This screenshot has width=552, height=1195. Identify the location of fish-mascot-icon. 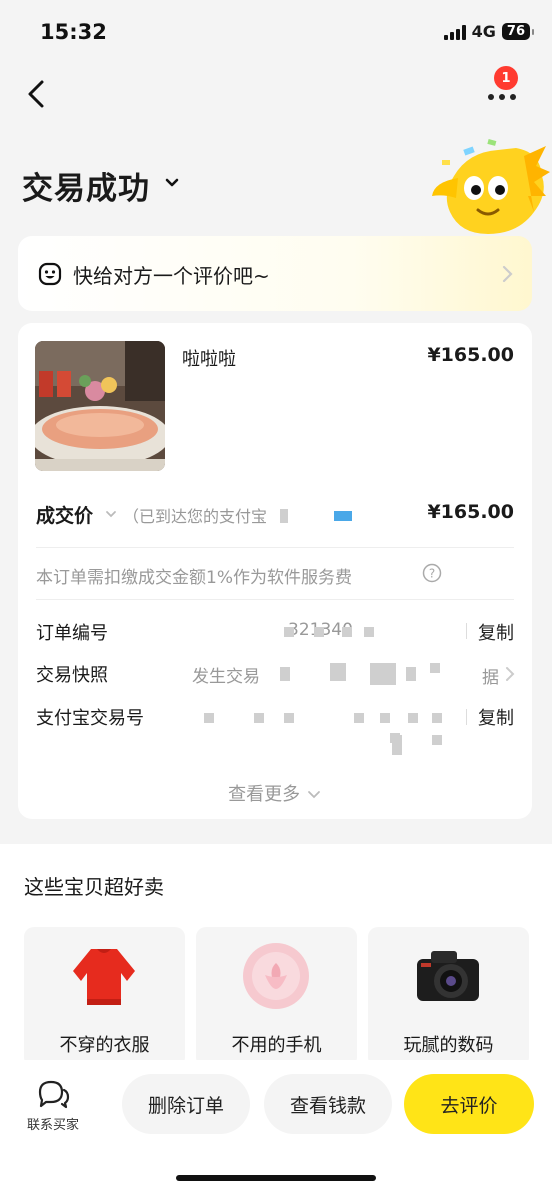
(490, 189).